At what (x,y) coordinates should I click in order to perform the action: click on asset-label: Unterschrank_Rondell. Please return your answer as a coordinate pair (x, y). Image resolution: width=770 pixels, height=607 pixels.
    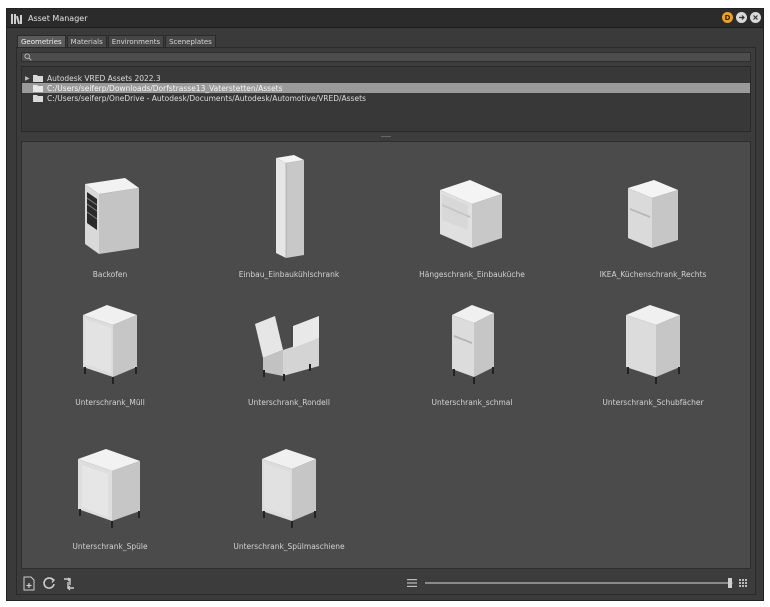
    Looking at the image, I should click on (289, 402).